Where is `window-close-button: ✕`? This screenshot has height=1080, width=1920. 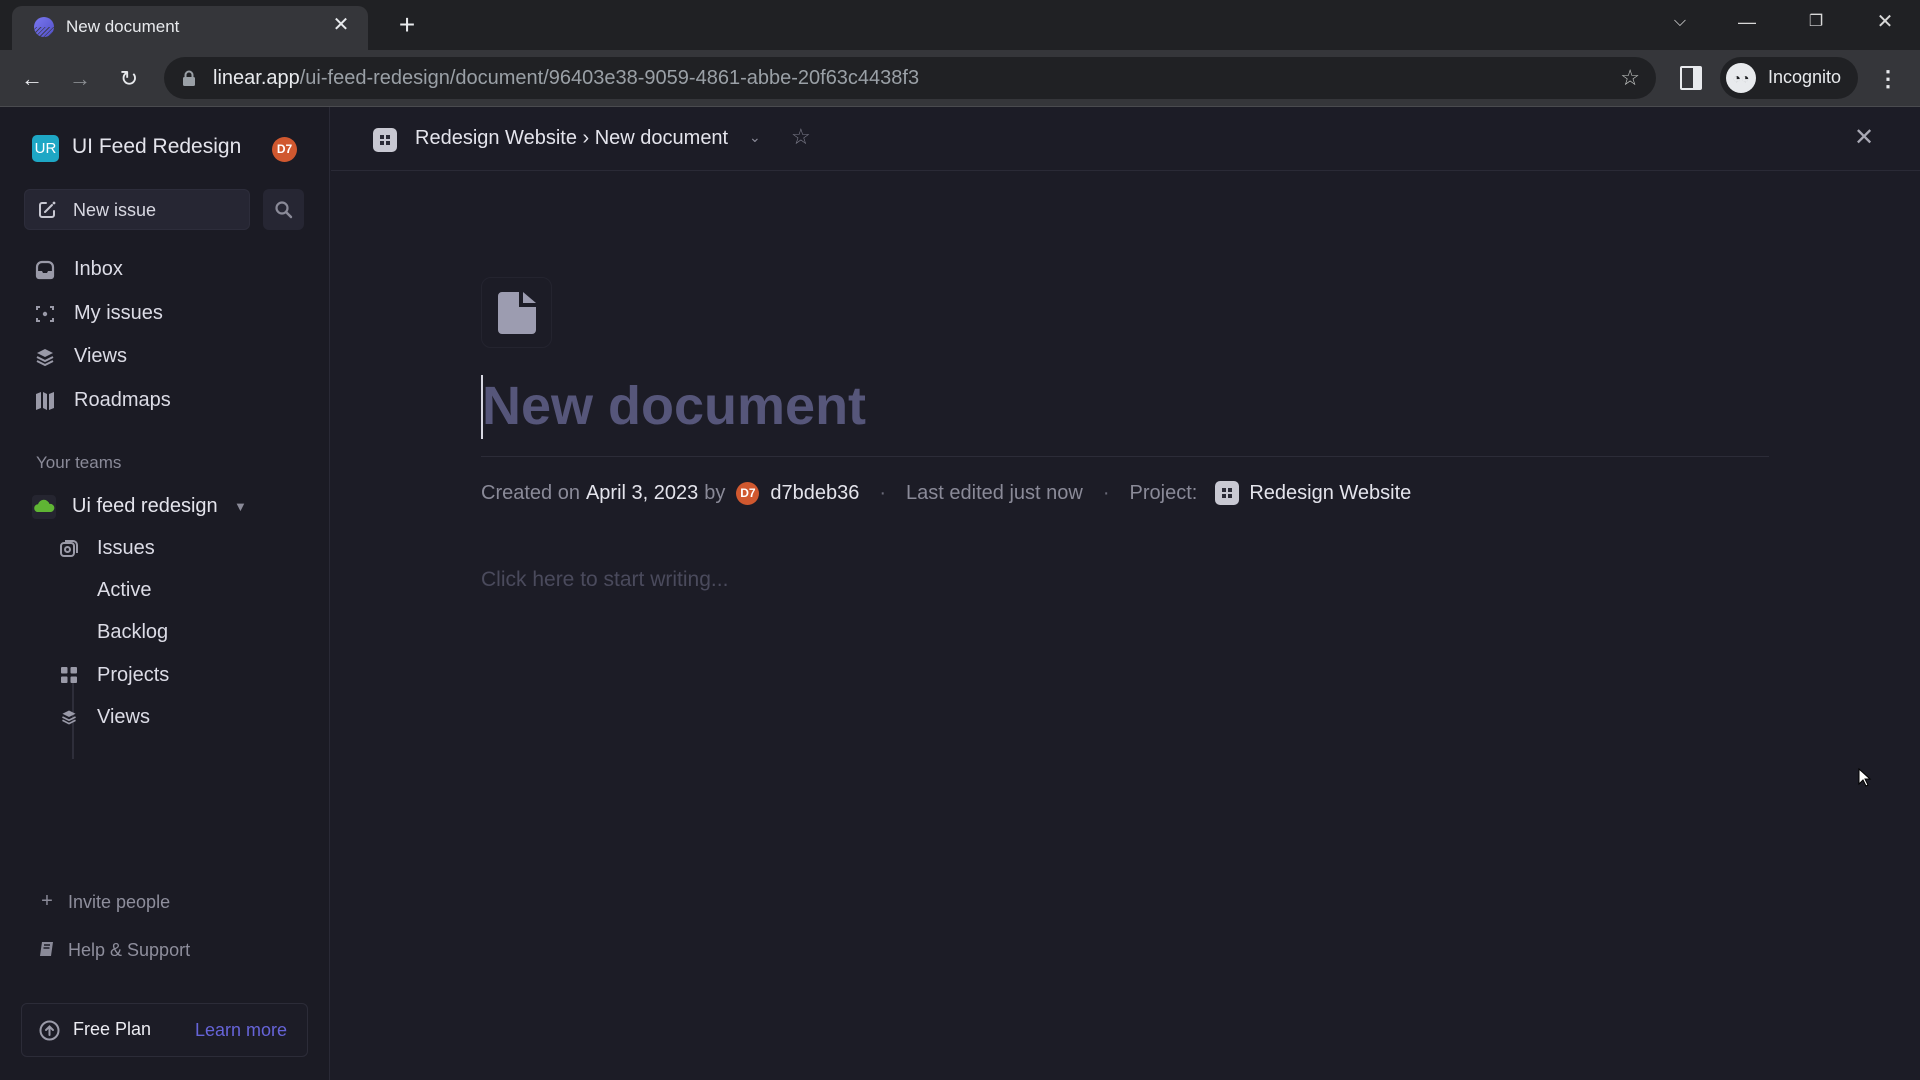
window-close-button: ✕ is located at coordinates (1885, 22).